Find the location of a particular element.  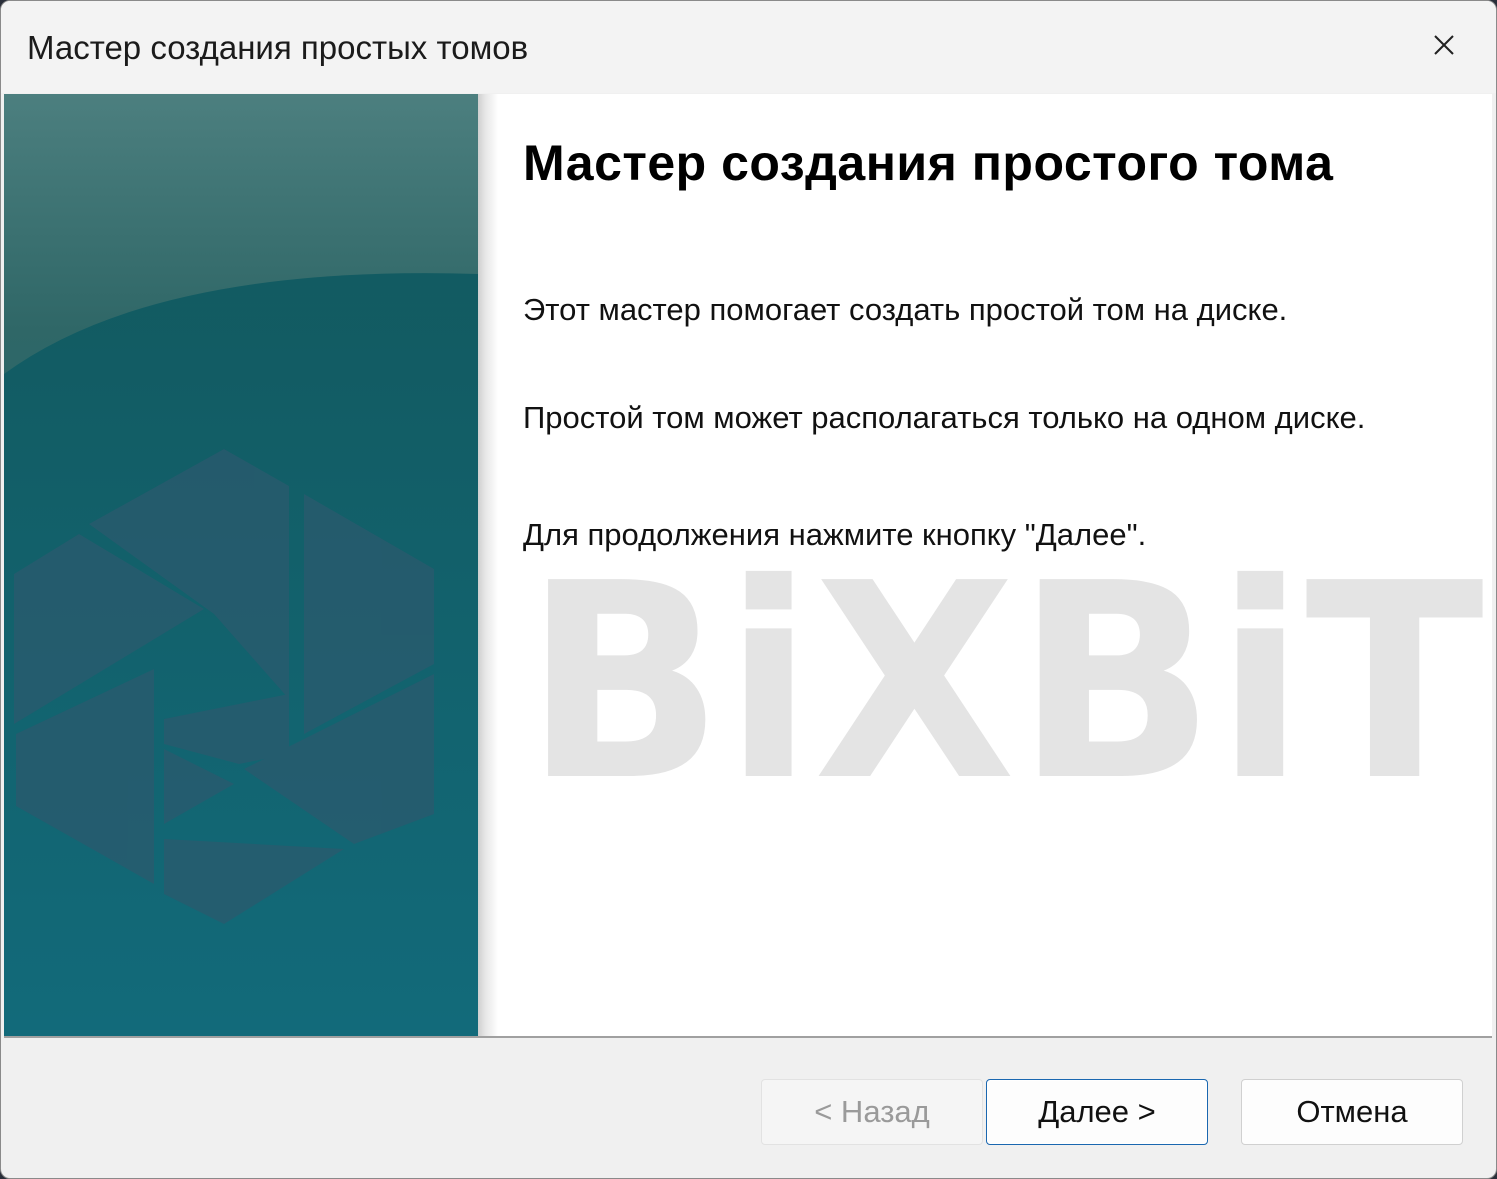

title-bar: Мастер создания простых томов is located at coordinates (748, 47).